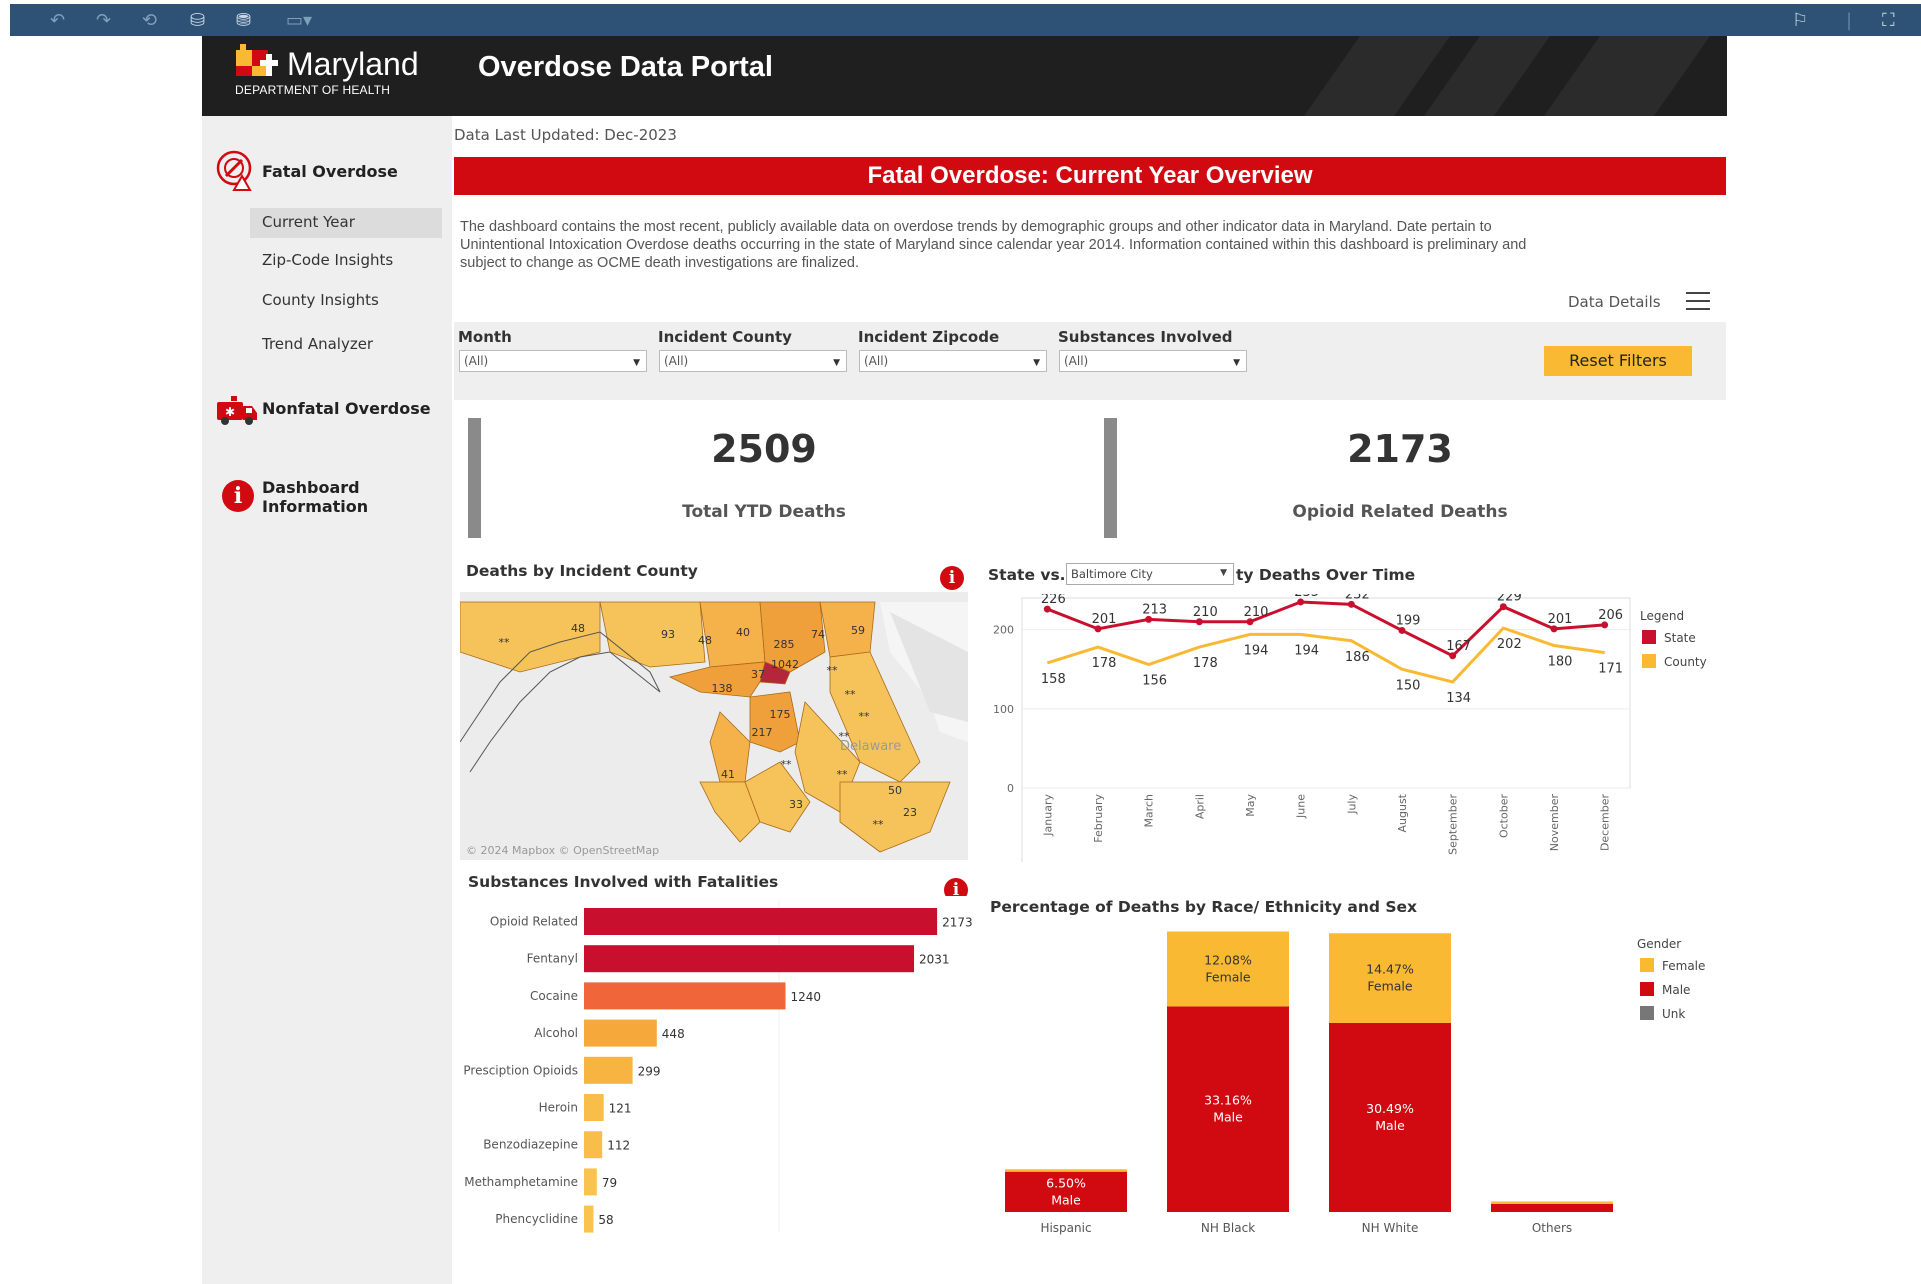 The image size is (1921, 1284). Describe the element at coordinates (315, 497) in the screenshot. I see `nav-dashboard-information: Dashboard Information` at that location.